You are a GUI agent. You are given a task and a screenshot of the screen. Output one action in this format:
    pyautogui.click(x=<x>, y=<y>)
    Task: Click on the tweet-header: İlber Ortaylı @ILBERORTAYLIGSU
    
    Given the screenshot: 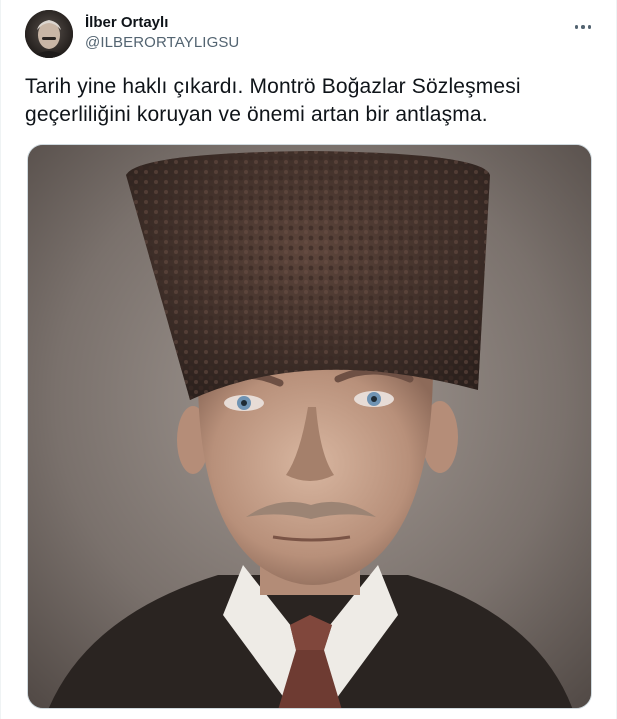 What is the action you would take?
    pyautogui.click(x=308, y=32)
    